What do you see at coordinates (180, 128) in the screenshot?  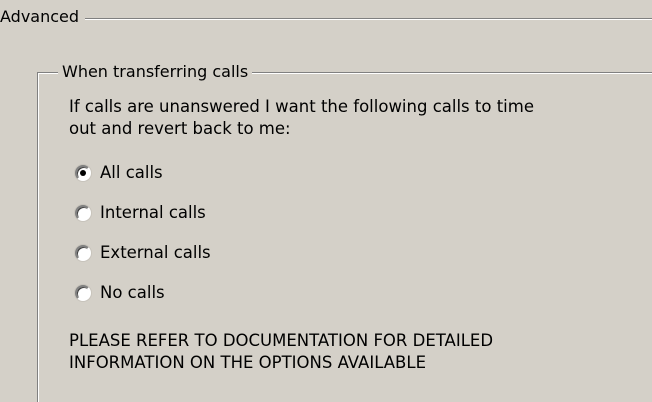 I see `transfer-description-line-2: out and revert back to me:` at bounding box center [180, 128].